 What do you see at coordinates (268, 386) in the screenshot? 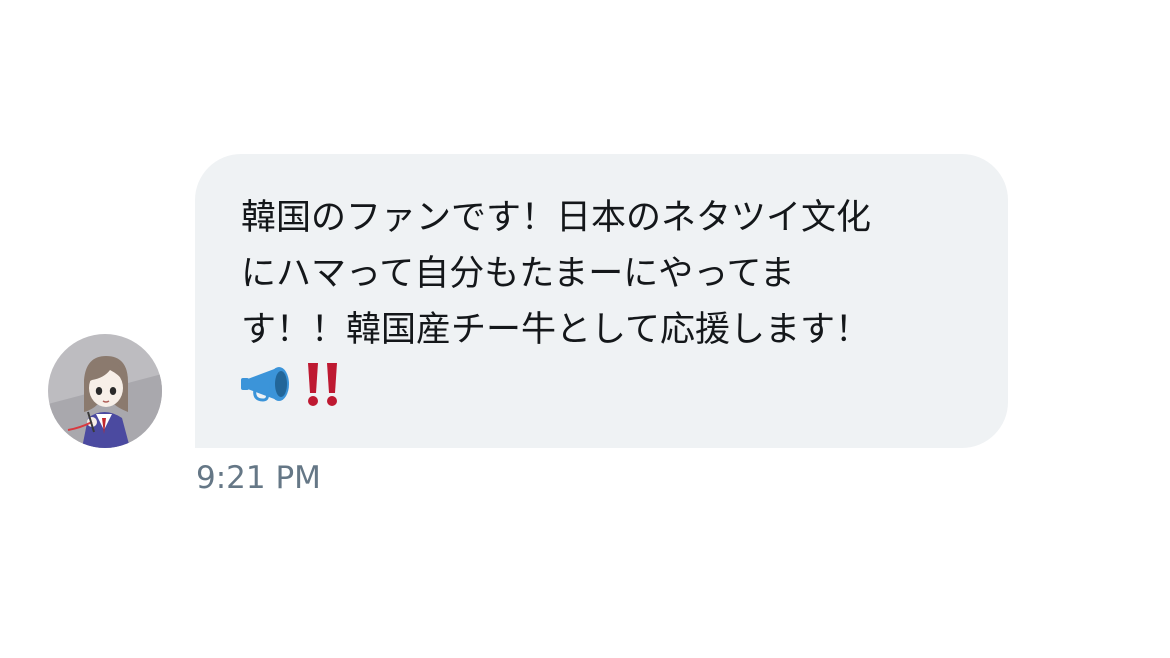
I see `megaphone-icon` at bounding box center [268, 386].